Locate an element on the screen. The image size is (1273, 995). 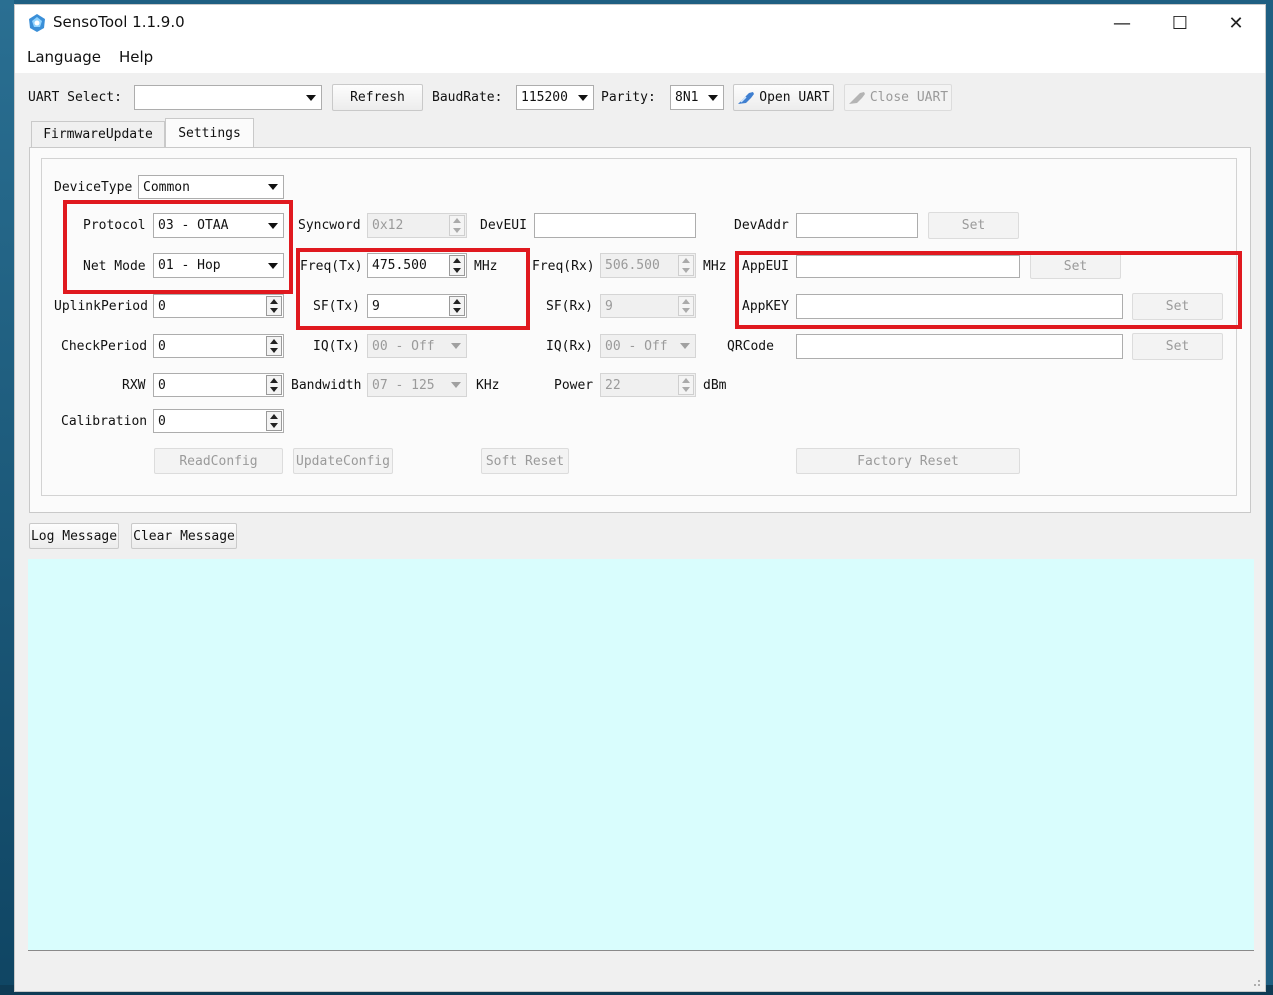
iq-tx-label: IQ(Tx) is located at coordinates (336, 346).